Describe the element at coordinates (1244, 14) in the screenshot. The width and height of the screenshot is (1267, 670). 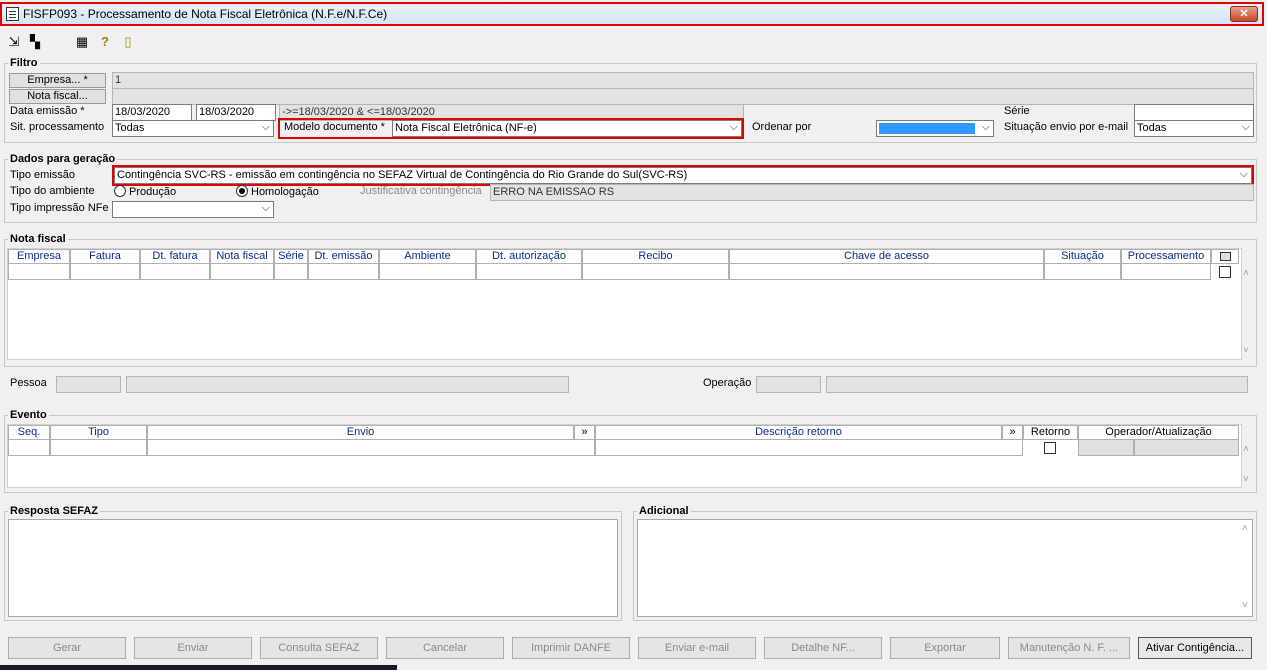
I see `close-button: ✕` at that location.